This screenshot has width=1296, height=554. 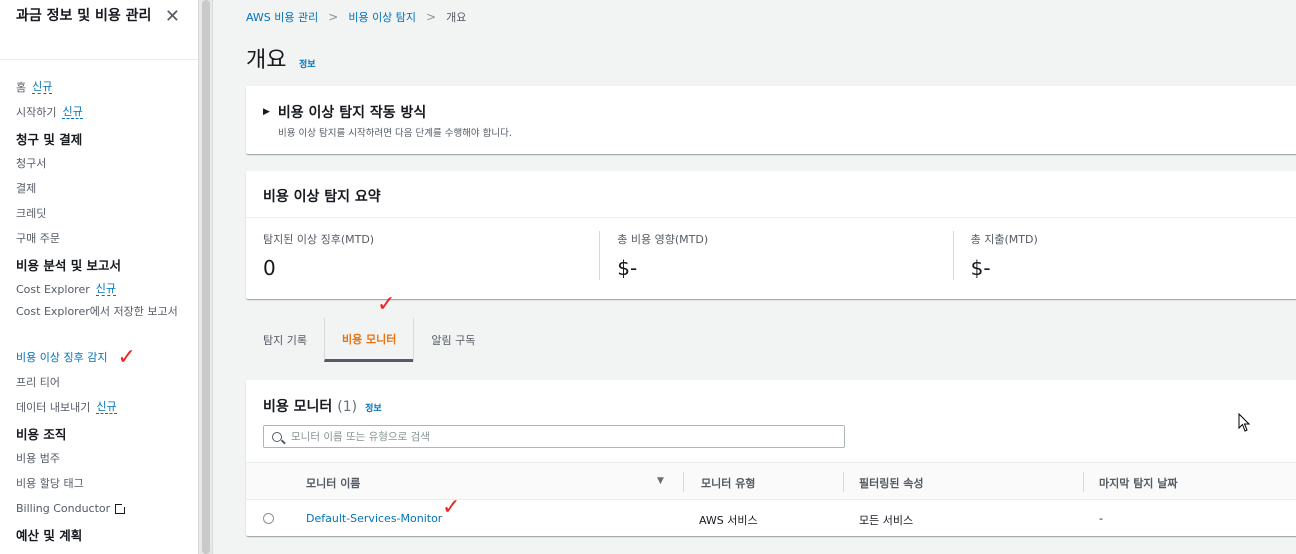 I want to click on sidebar-item-getting-started: 시작하기 신규, so click(x=99, y=112).